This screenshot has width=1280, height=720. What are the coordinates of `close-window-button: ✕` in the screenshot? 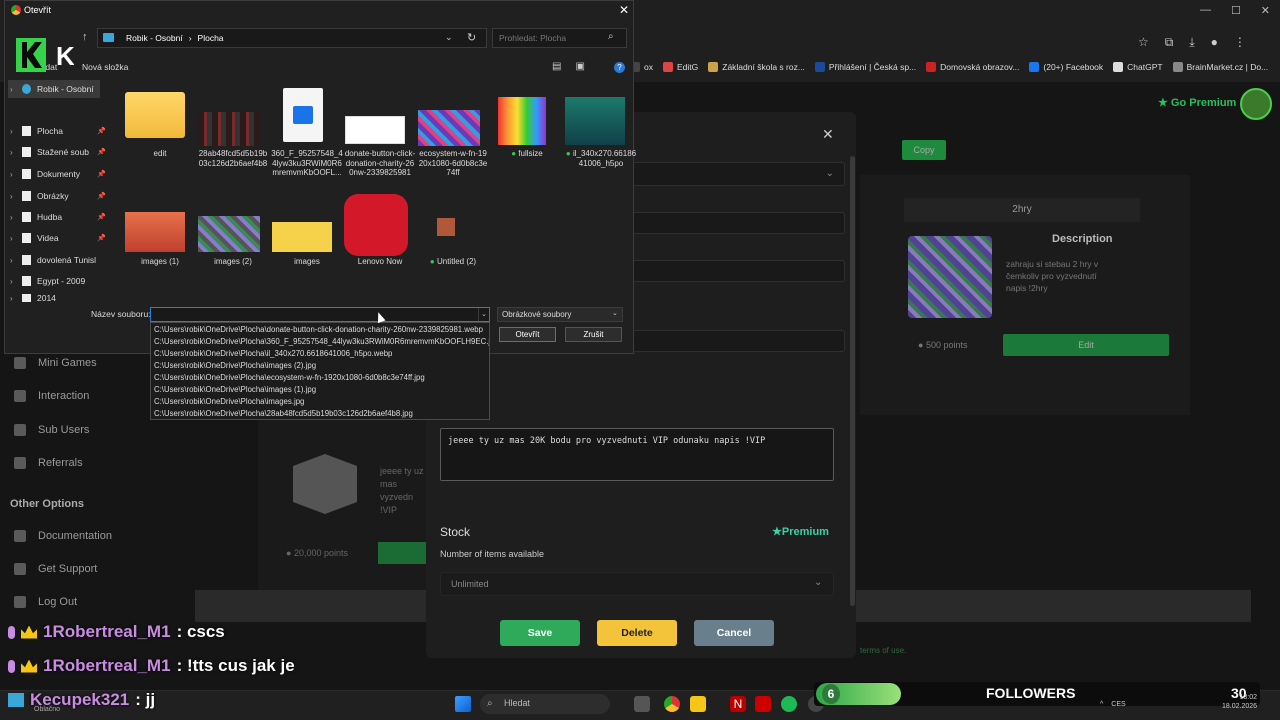 It's located at (1265, 13).